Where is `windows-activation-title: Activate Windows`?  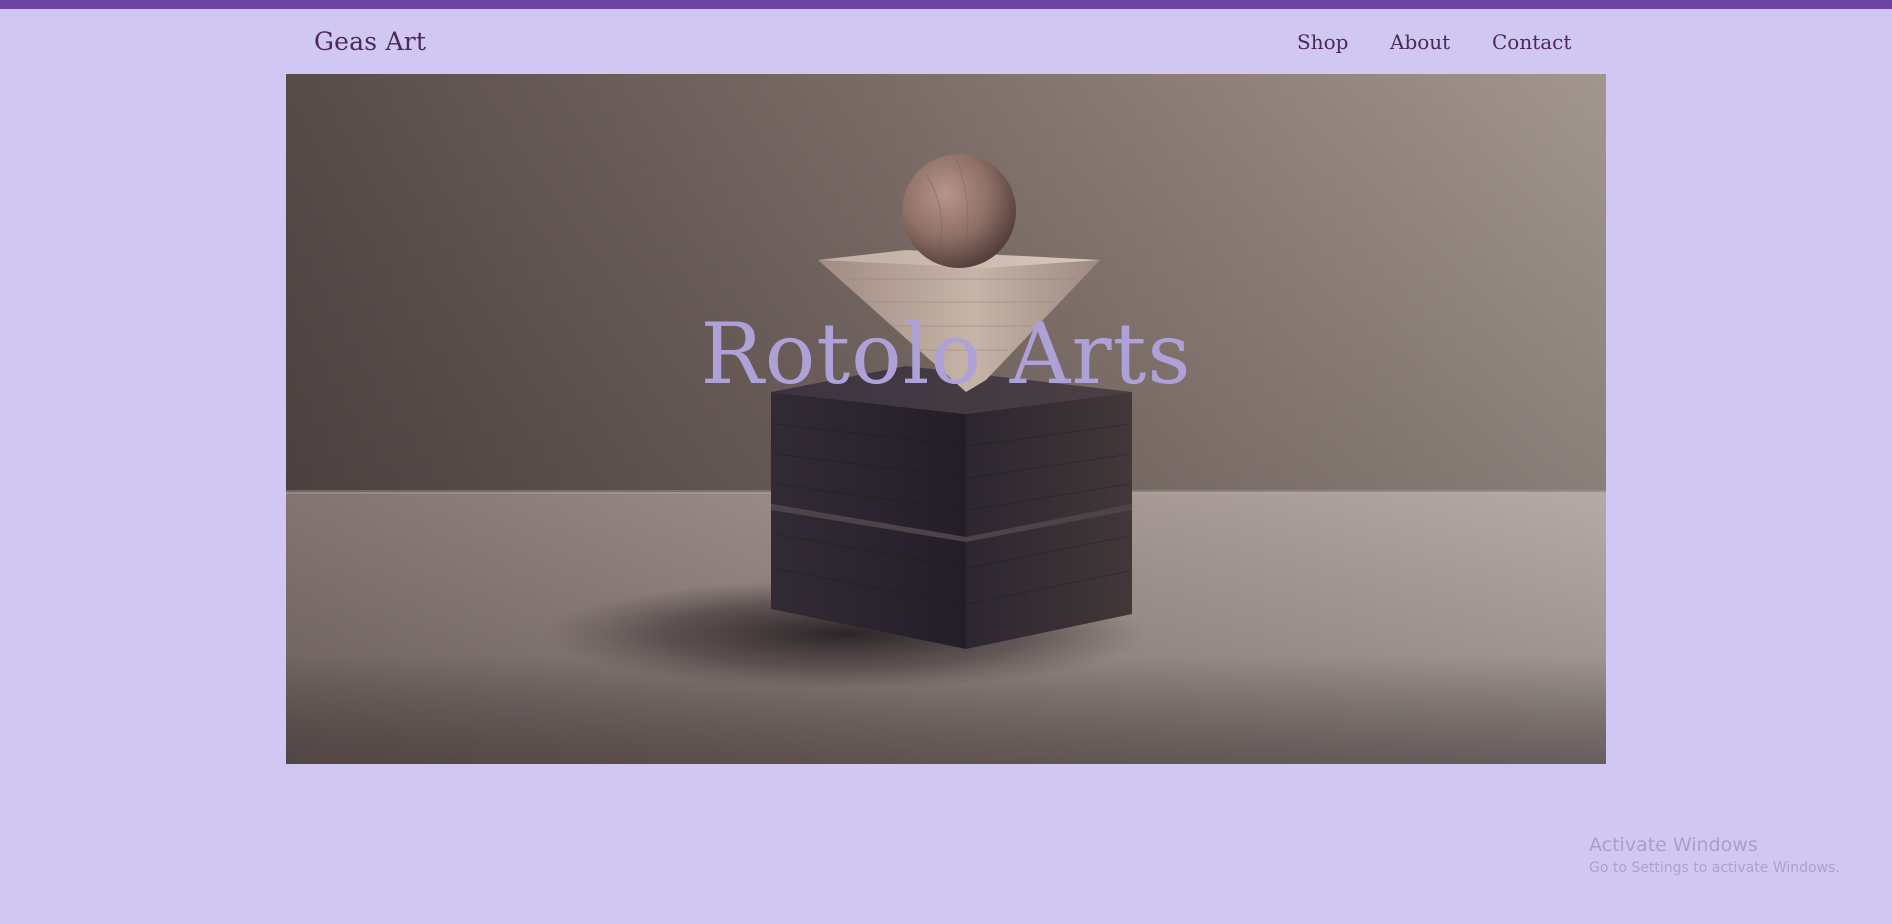 windows-activation-title: Activate Windows is located at coordinates (1673, 845).